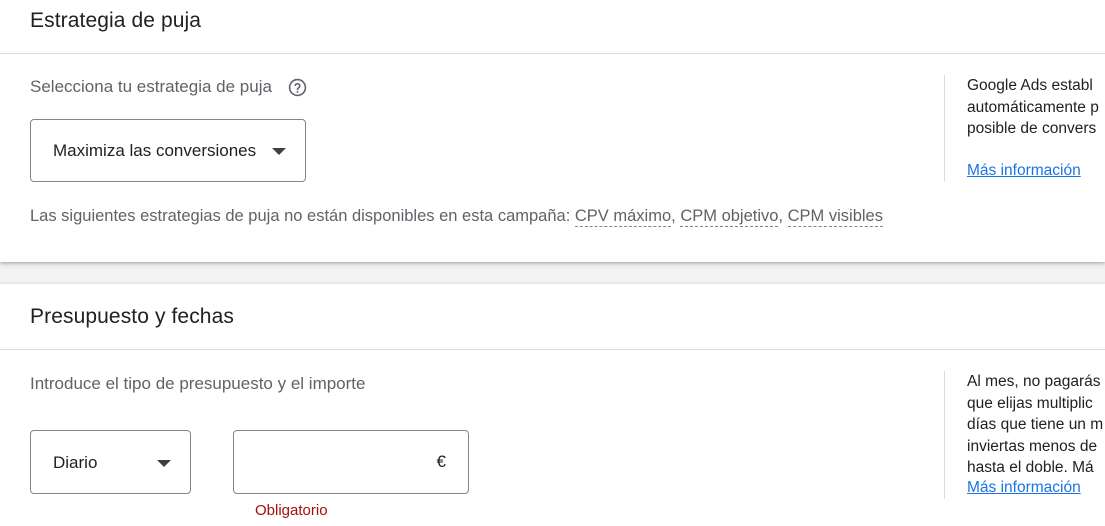  I want to click on side-info-line: hasta el doble. Má, so click(1030, 467).